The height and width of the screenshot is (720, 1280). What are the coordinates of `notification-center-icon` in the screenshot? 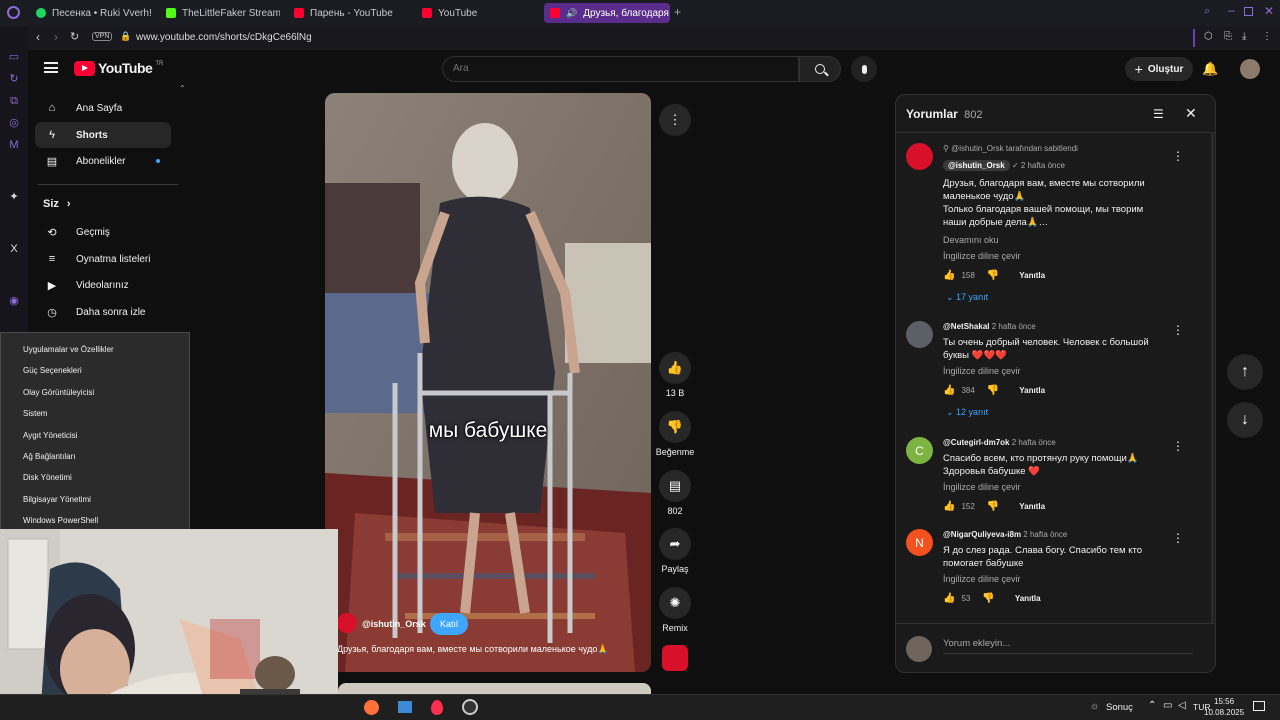 It's located at (1259, 706).